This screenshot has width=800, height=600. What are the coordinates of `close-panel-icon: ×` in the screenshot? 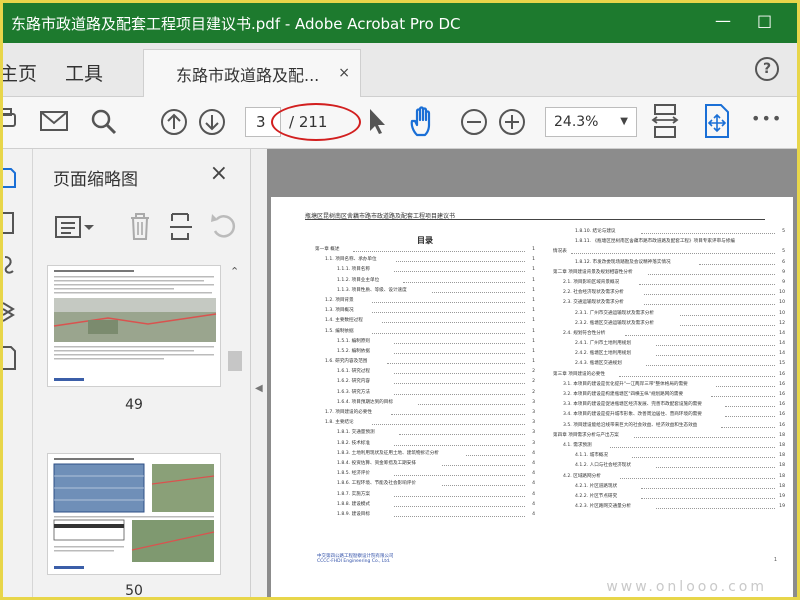 It's located at (219, 173).